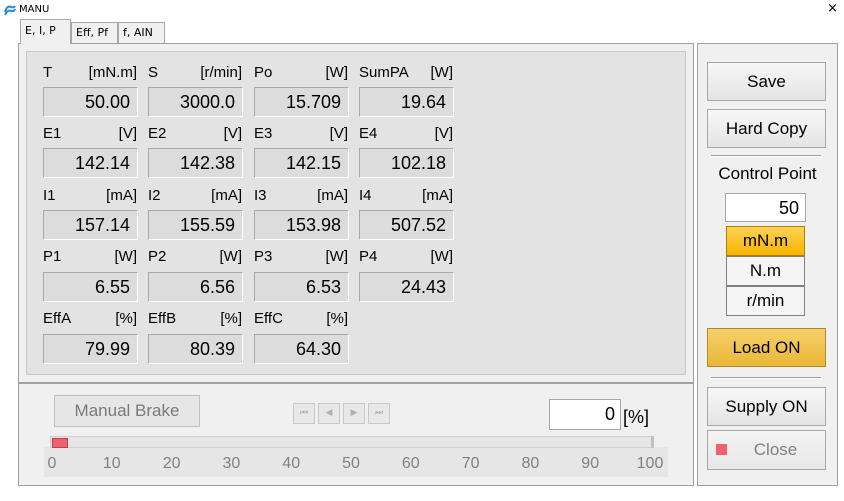 The width and height of the screenshot is (844, 501). What do you see at coordinates (765, 271) in the screenshot?
I see `unit-nm-button: N.m` at bounding box center [765, 271].